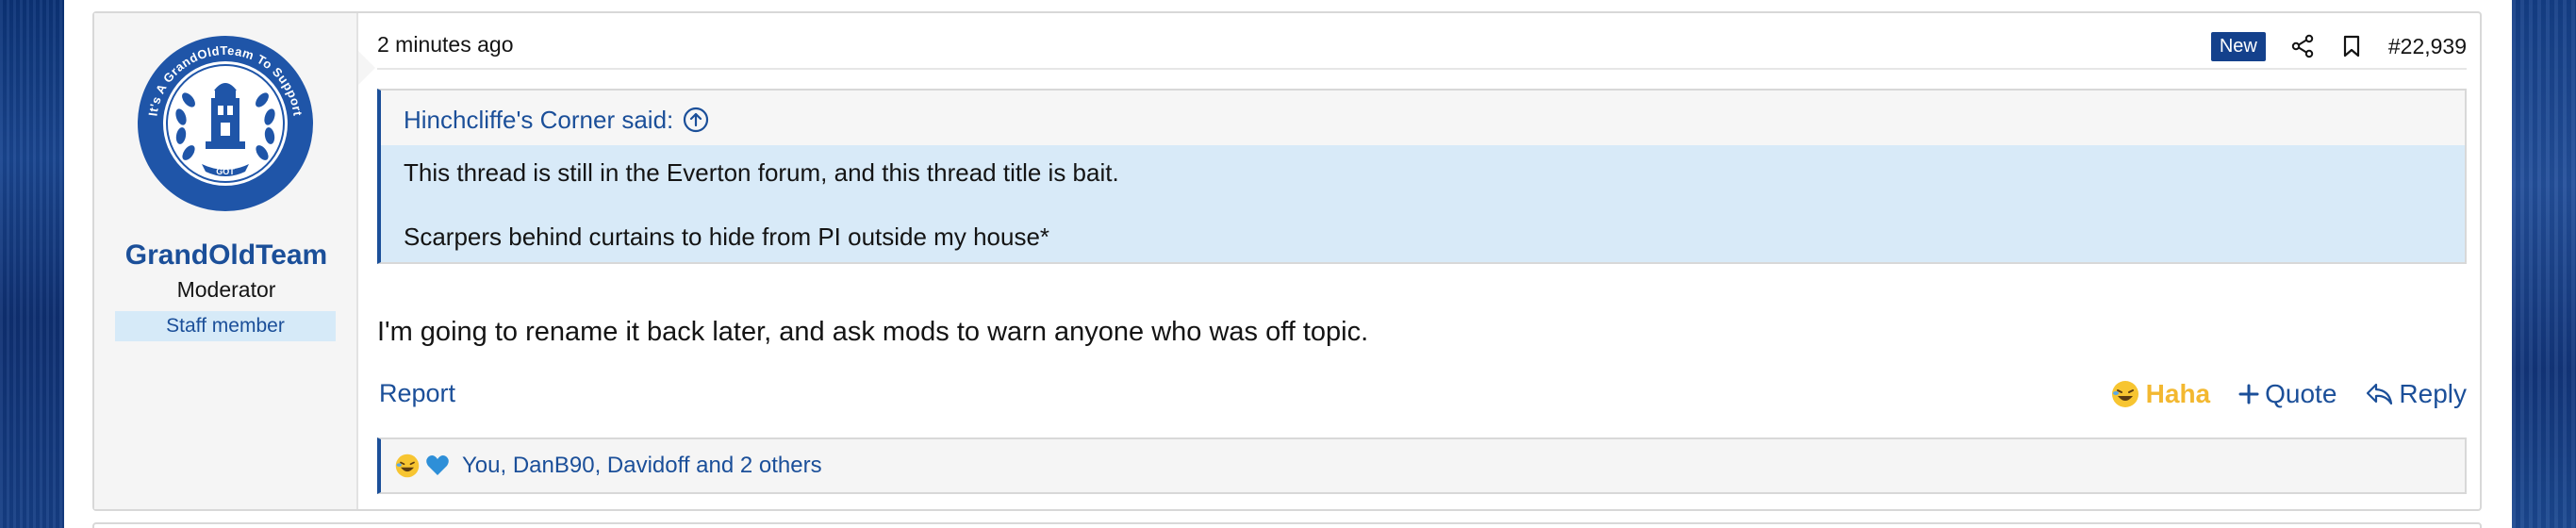 This screenshot has width=2576, height=528. I want to click on quote-button-label: Quote, so click(2301, 393).